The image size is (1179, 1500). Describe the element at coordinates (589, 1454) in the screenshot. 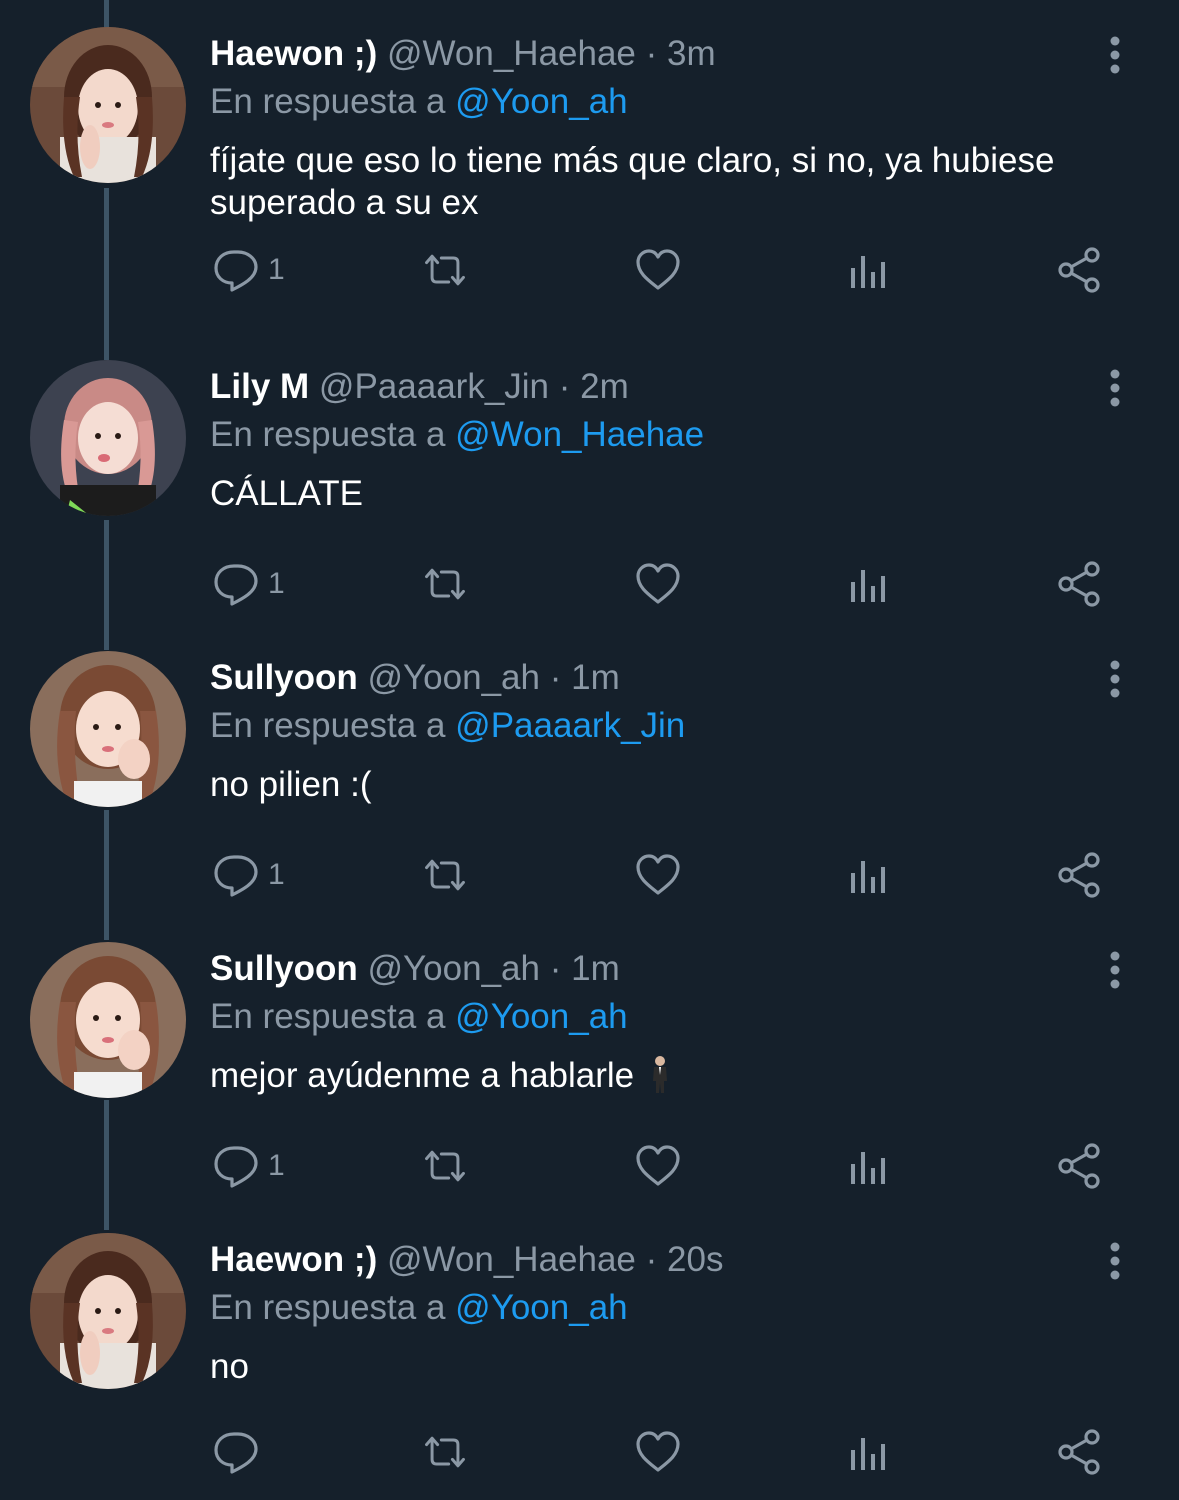

I see `tweet-actions` at that location.